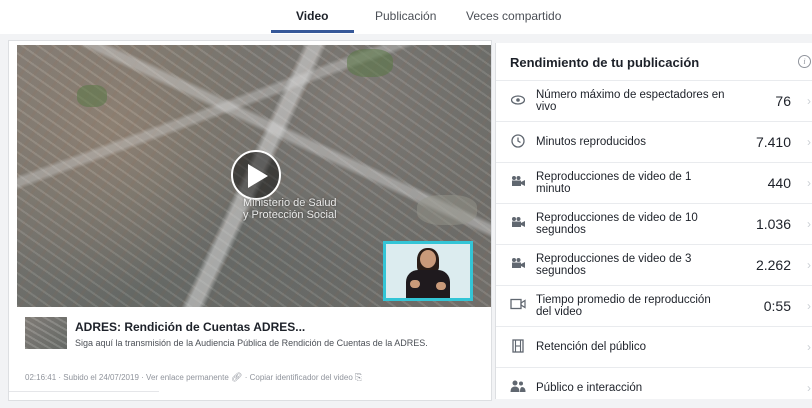  What do you see at coordinates (617, 224) in the screenshot?
I see `metric-label: Reproducciones de video de 10 segundos` at bounding box center [617, 224].